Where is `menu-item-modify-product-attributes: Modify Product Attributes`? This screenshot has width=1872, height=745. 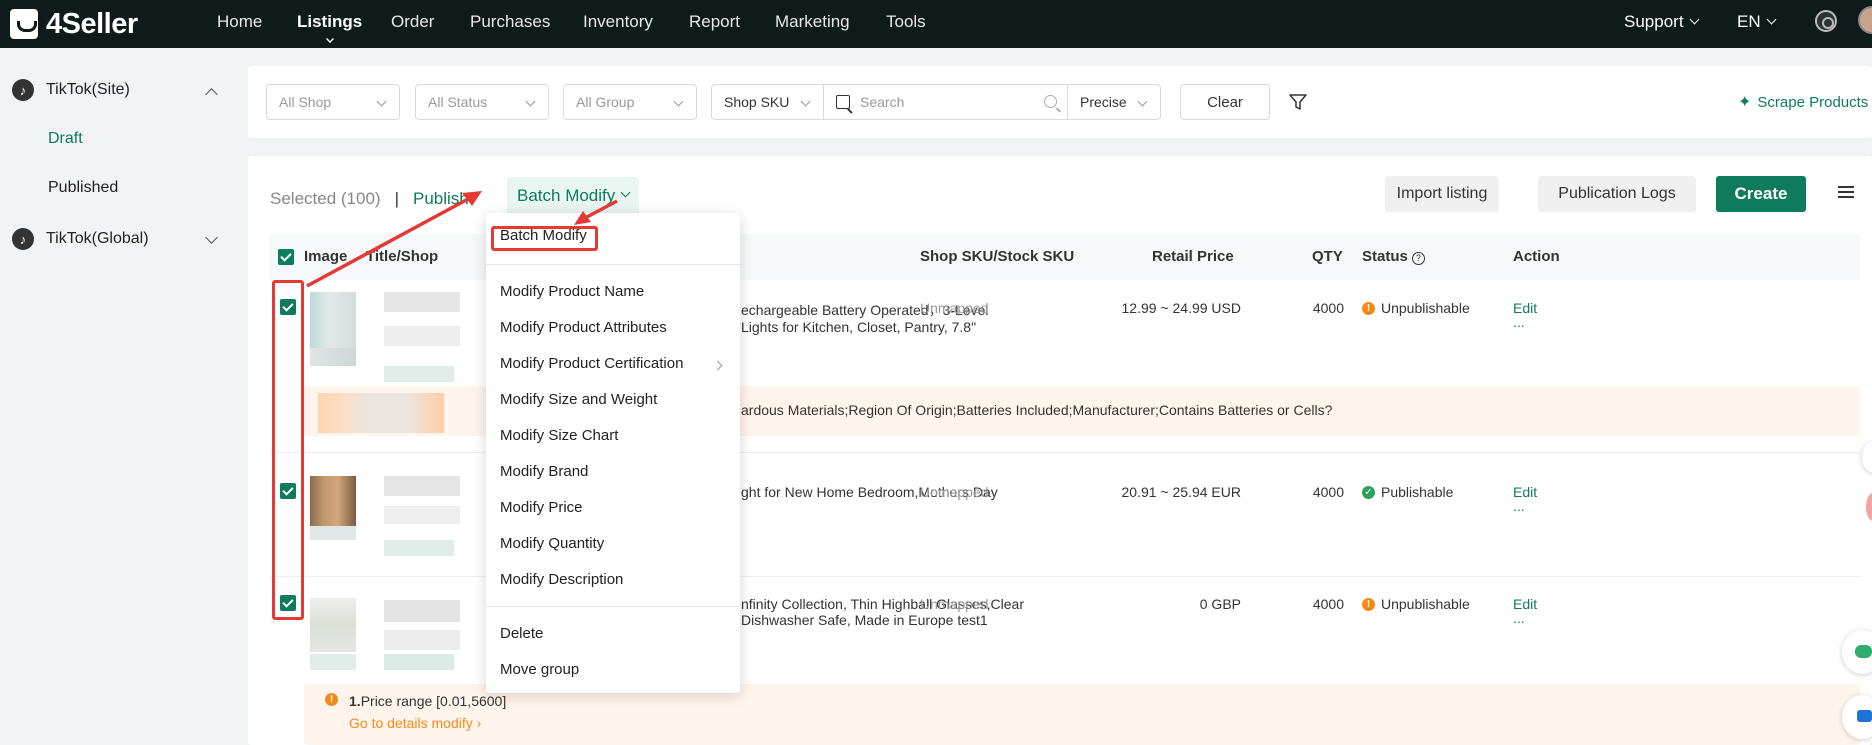
menu-item-modify-product-attributes: Modify Product Attributes is located at coordinates (583, 327).